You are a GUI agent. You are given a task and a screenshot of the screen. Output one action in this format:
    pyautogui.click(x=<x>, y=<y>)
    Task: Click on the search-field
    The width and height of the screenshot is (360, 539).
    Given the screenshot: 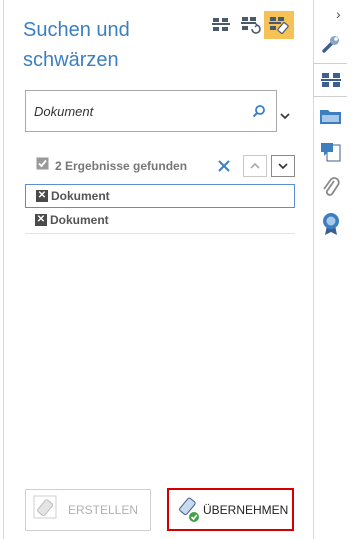 What is the action you would take?
    pyautogui.click(x=151, y=111)
    